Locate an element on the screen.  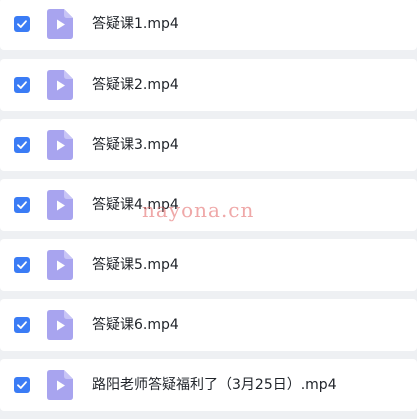
file-row: 路阳老师答疑福利了（3月25日）.mp4 is located at coordinates (208, 385).